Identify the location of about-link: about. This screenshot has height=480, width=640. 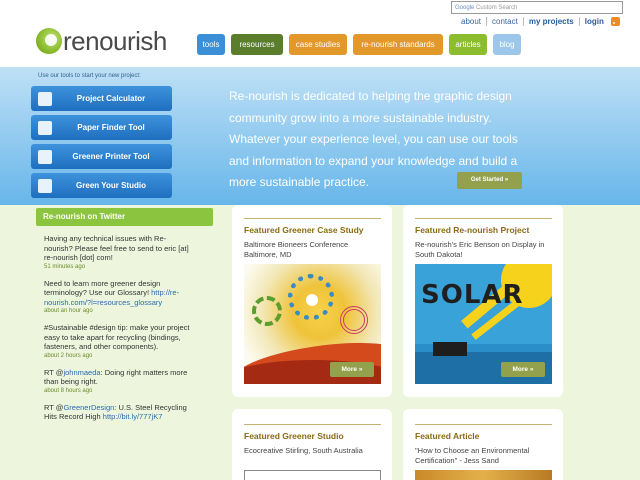
(472, 21).